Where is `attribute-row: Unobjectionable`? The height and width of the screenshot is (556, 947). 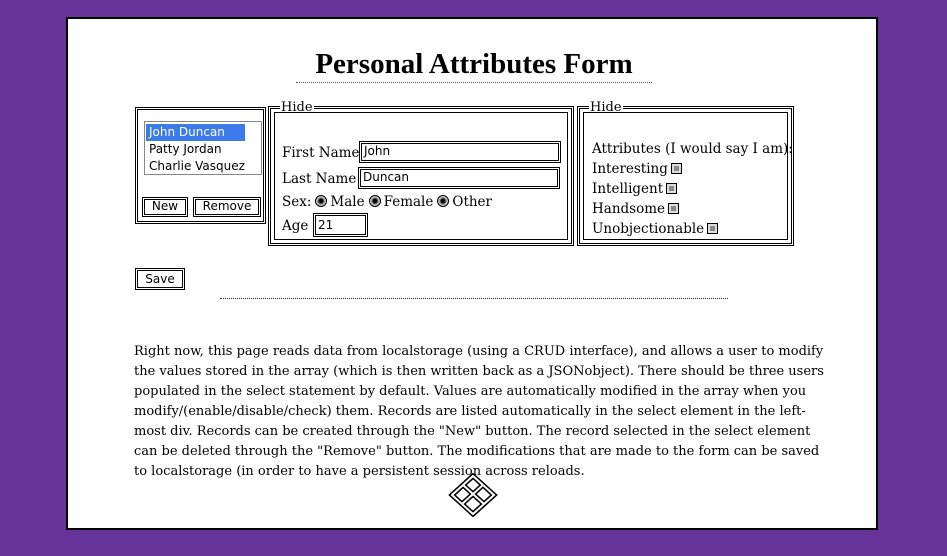
attribute-row: Unobjectionable is located at coordinates (655, 229).